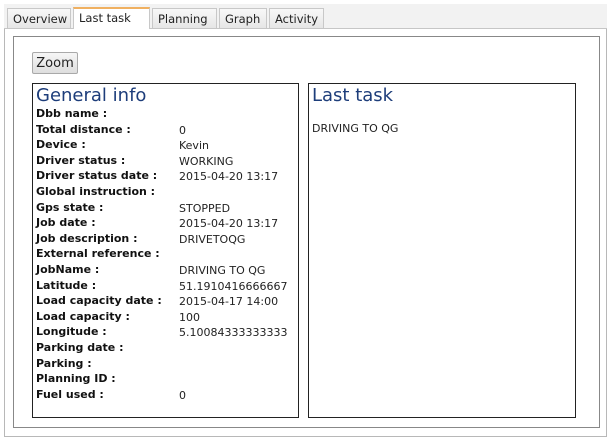  I want to click on info-label: External reference :, so click(98, 254).